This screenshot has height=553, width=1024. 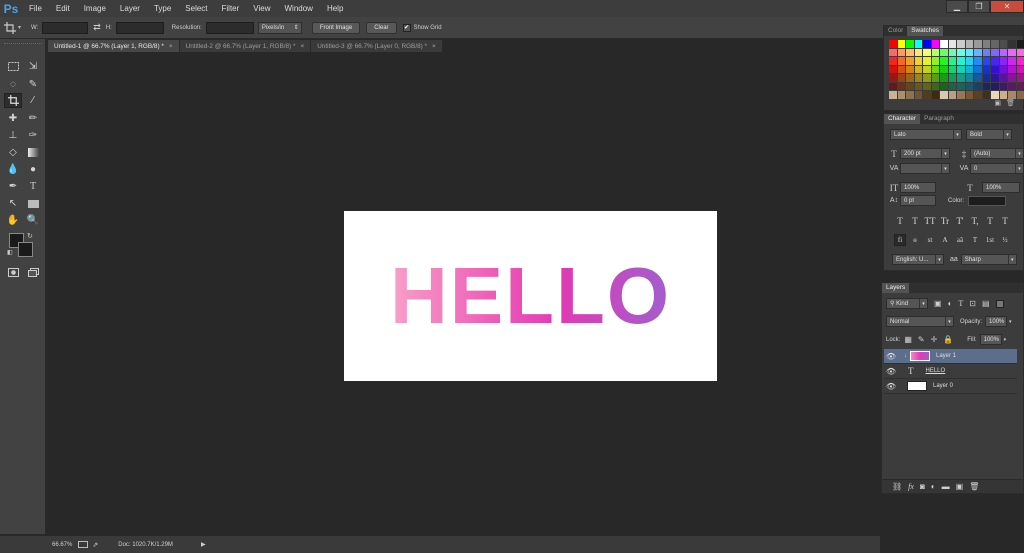 I want to click on blend-mode-select: Normal ▾, so click(x=920, y=321).